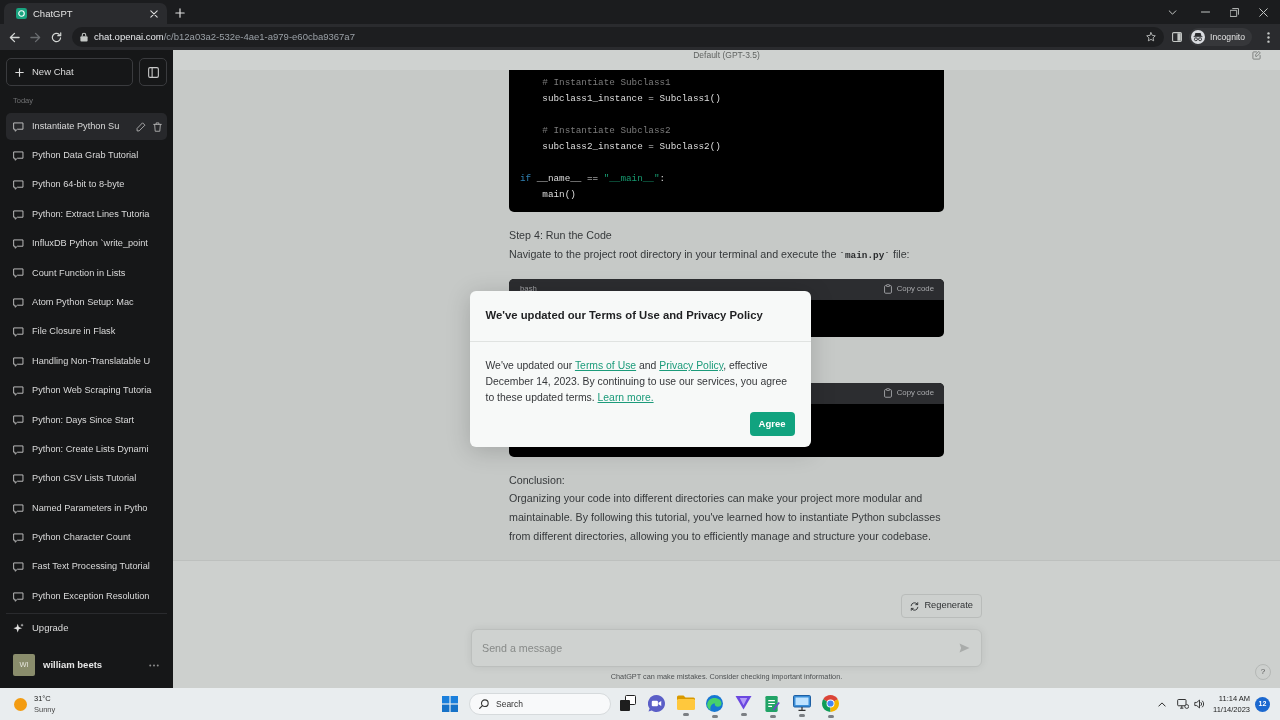  I want to click on trash-icon, so click(157, 126).